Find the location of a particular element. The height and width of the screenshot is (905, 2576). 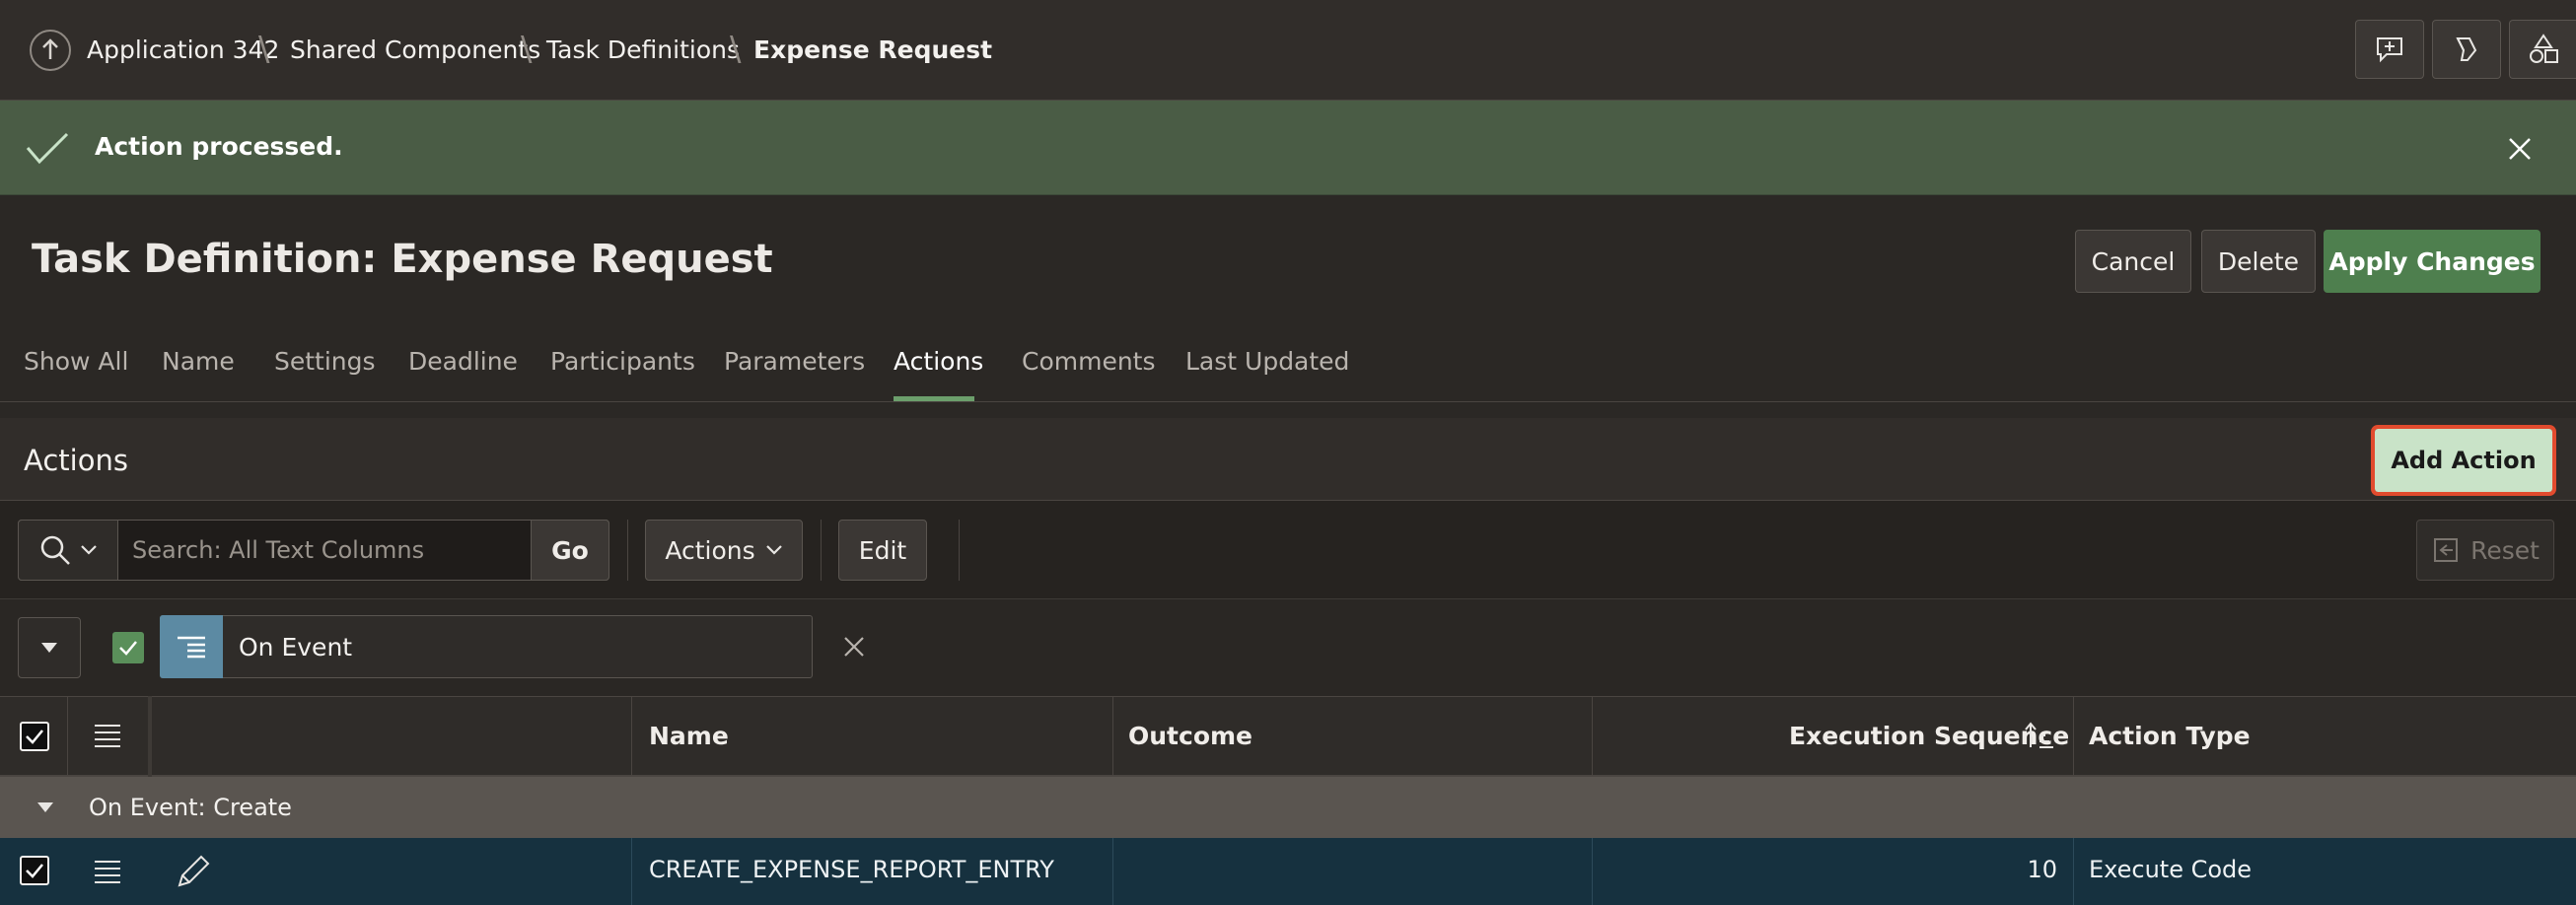

tab-actions: Actions is located at coordinates (938, 361).